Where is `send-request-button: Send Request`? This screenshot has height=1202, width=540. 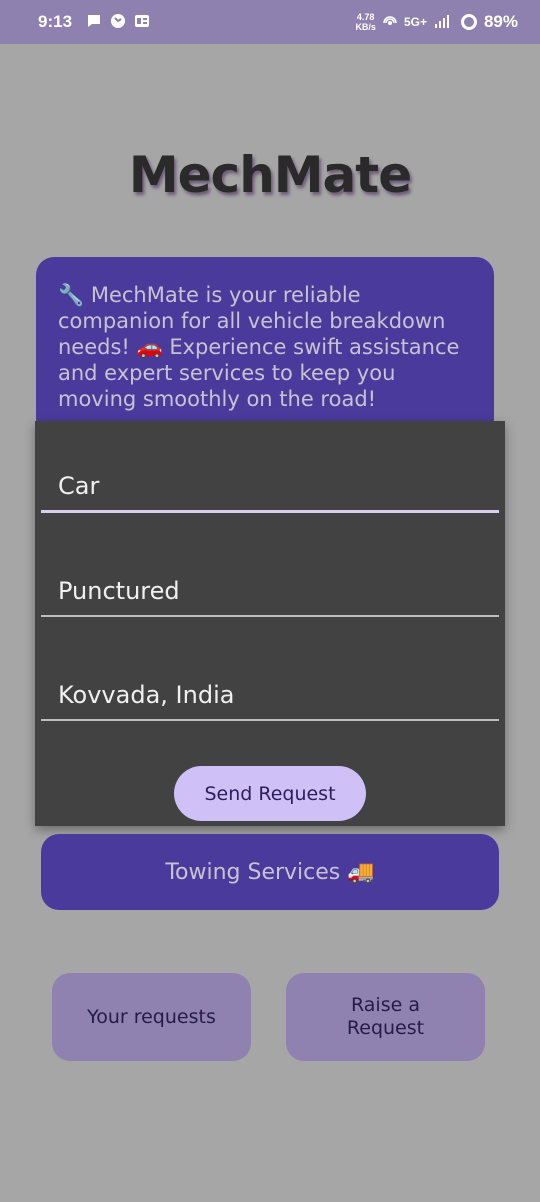
send-request-button: Send Request is located at coordinates (270, 793).